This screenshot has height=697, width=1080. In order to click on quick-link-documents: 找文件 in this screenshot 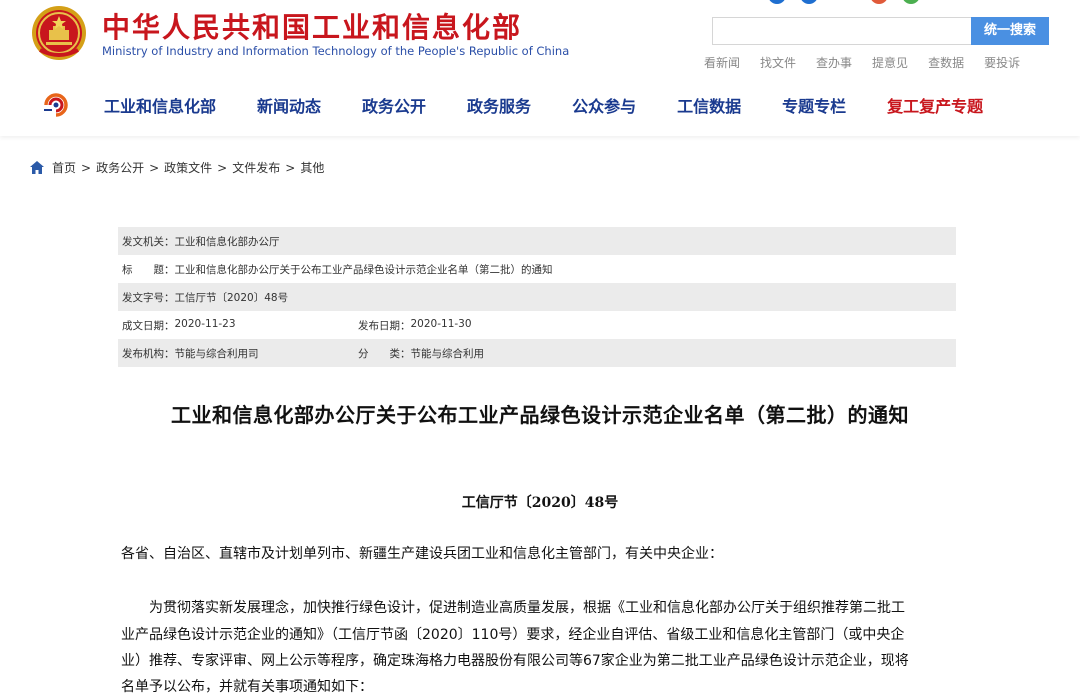, I will do `click(778, 62)`.